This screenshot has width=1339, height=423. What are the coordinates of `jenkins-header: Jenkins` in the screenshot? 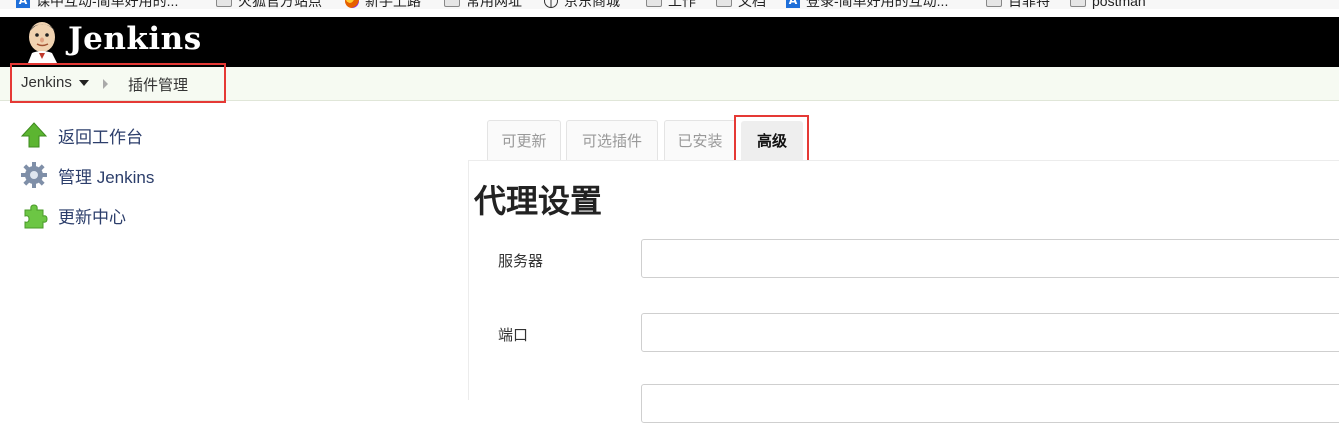 It's located at (669, 42).